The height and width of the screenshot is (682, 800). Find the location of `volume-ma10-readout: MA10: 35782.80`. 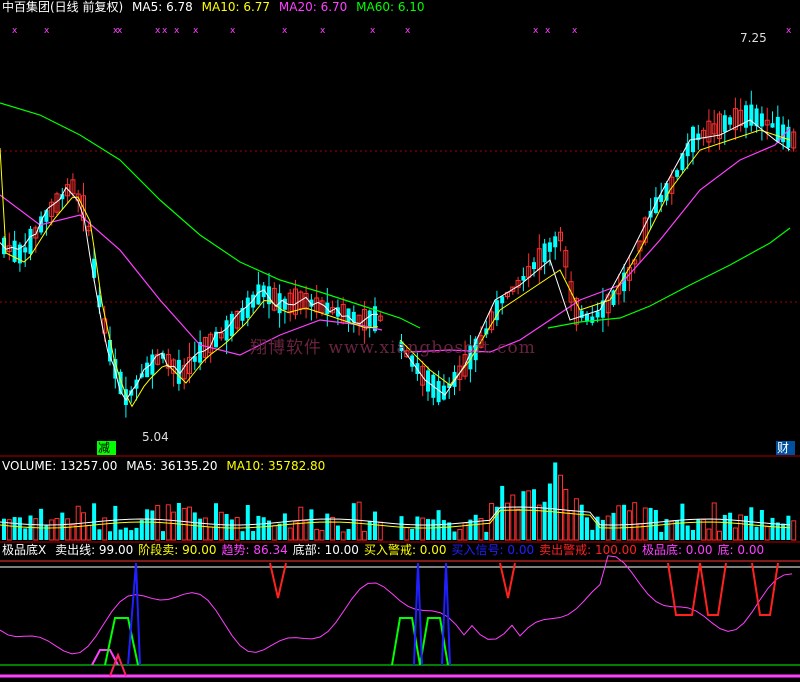

volume-ma10-readout: MA10: 35782.80 is located at coordinates (276, 466).